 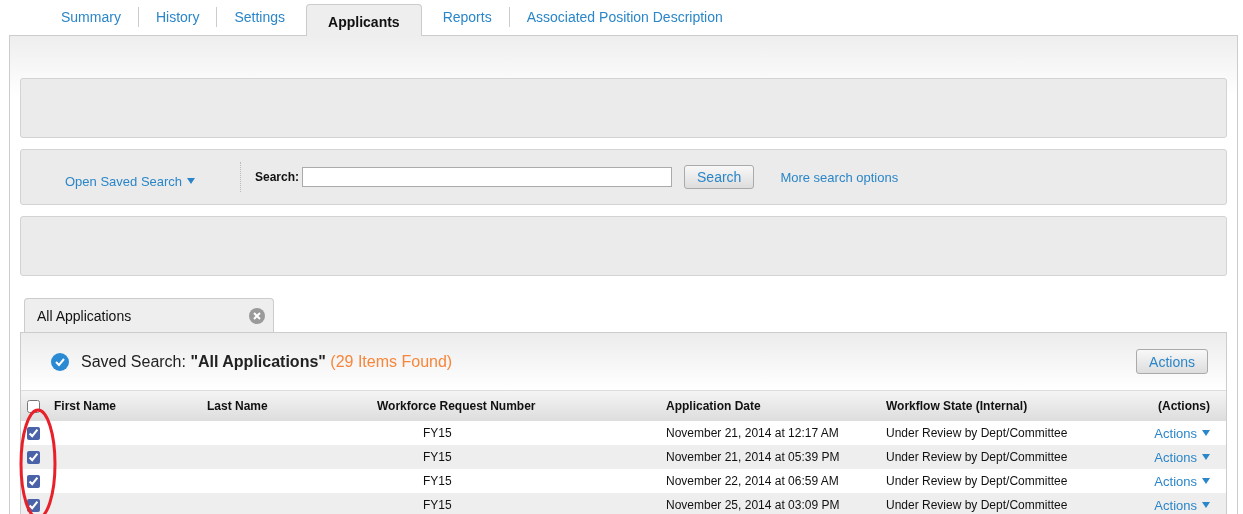 What do you see at coordinates (84, 315) in the screenshot?
I see `tab-label: All Applications` at bounding box center [84, 315].